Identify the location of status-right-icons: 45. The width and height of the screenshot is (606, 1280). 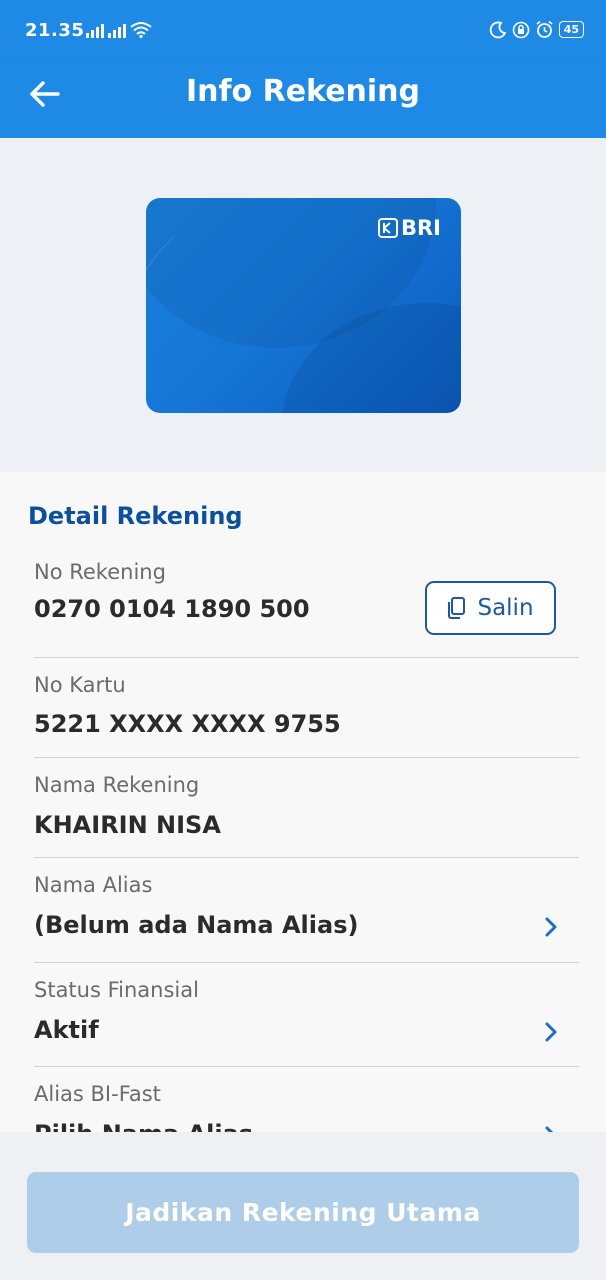
(536, 29).